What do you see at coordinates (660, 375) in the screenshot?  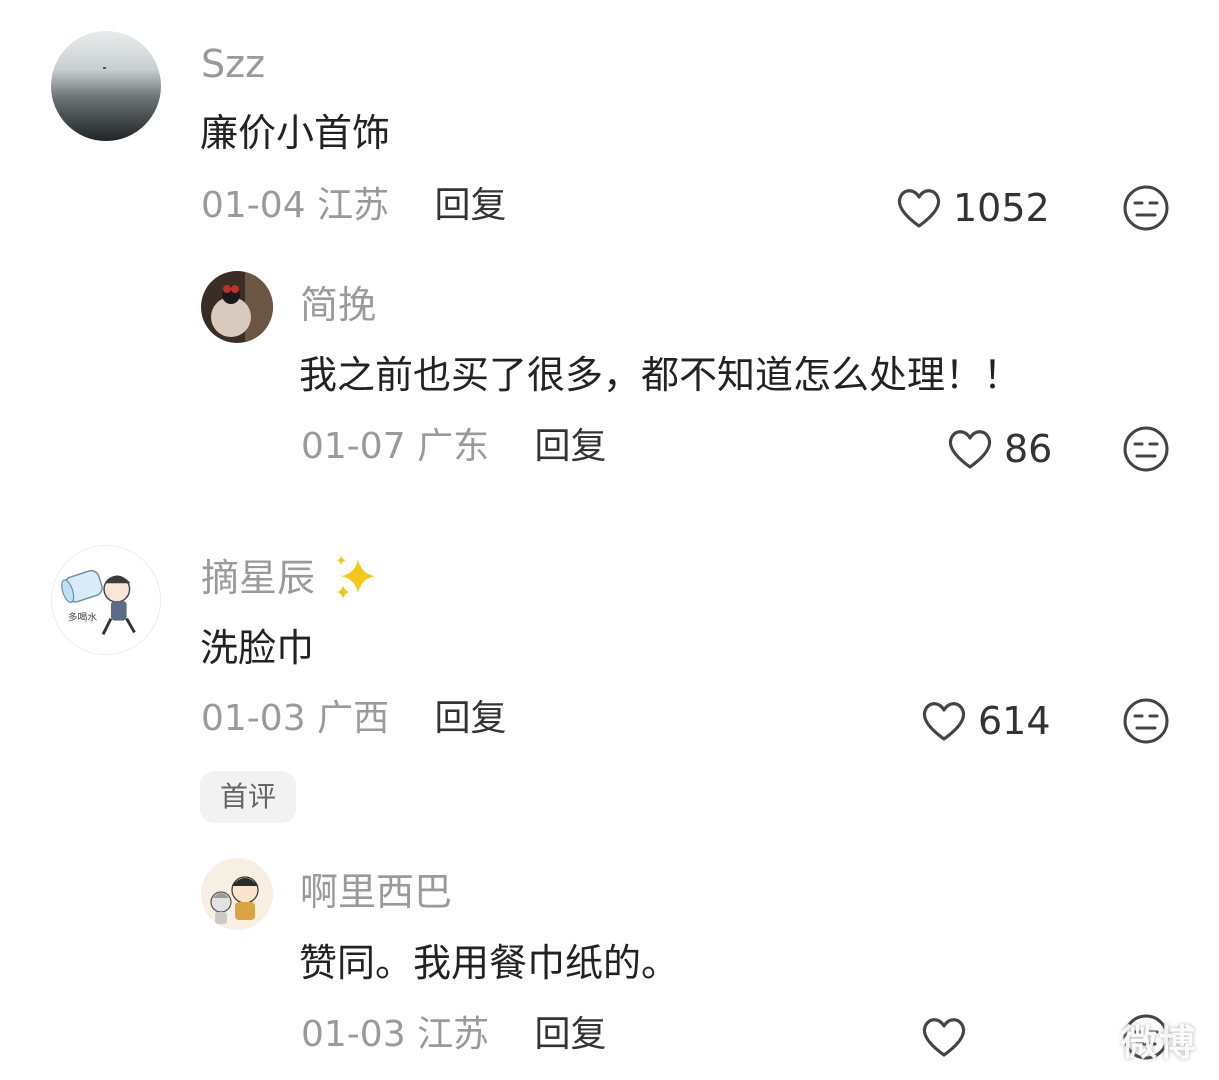 I see `comment-text: 我之前也买了很多，都不知道怎么处理！！` at bounding box center [660, 375].